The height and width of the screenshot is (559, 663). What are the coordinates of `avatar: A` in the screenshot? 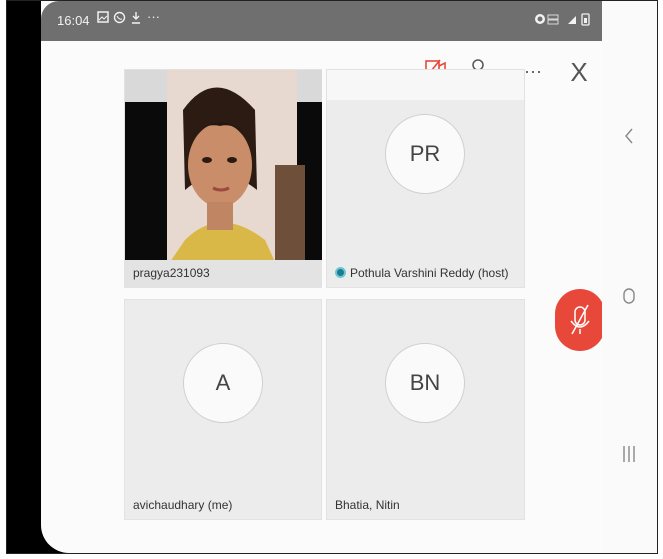 It's located at (223, 383).